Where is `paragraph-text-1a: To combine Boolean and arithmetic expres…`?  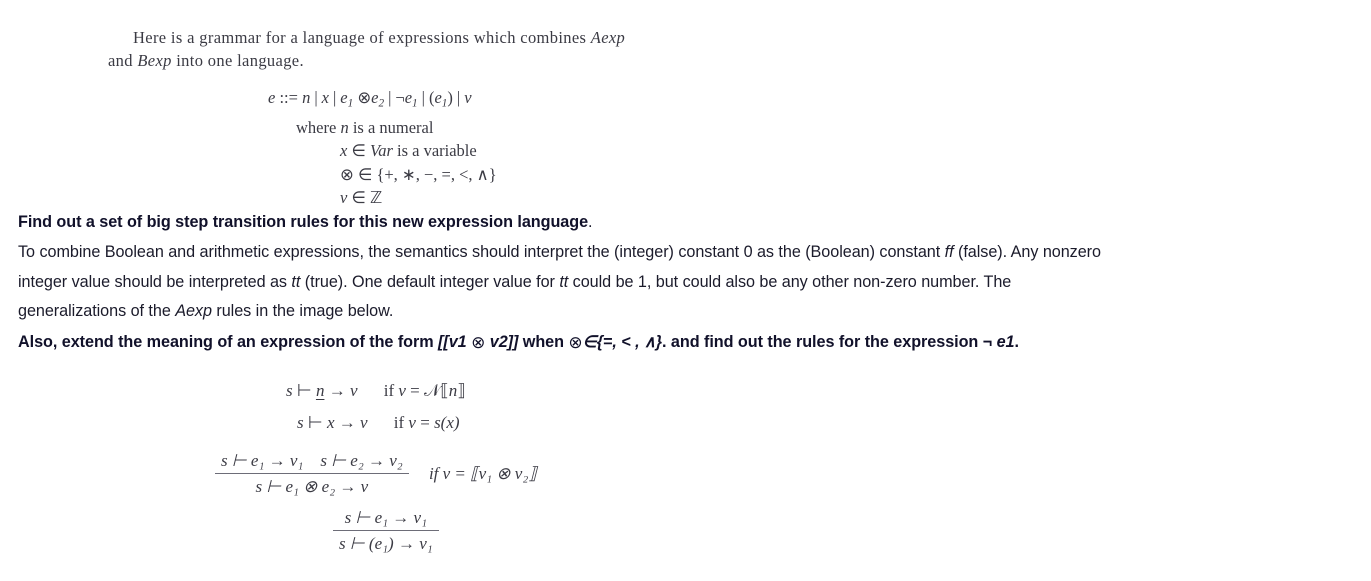 paragraph-text-1a: To combine Boolean and arithmetic expres… is located at coordinates (481, 251).